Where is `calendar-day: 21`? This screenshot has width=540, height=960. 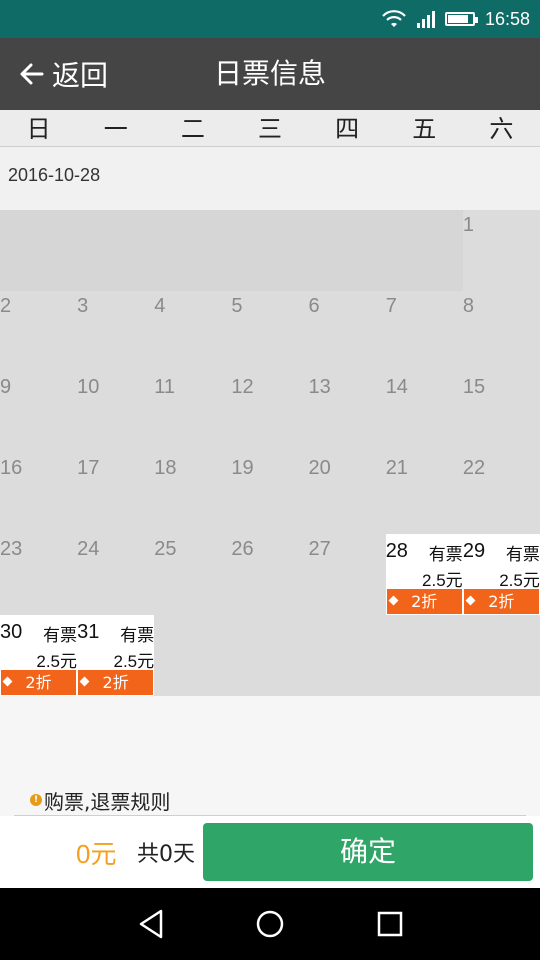 calendar-day: 21 is located at coordinates (424, 493).